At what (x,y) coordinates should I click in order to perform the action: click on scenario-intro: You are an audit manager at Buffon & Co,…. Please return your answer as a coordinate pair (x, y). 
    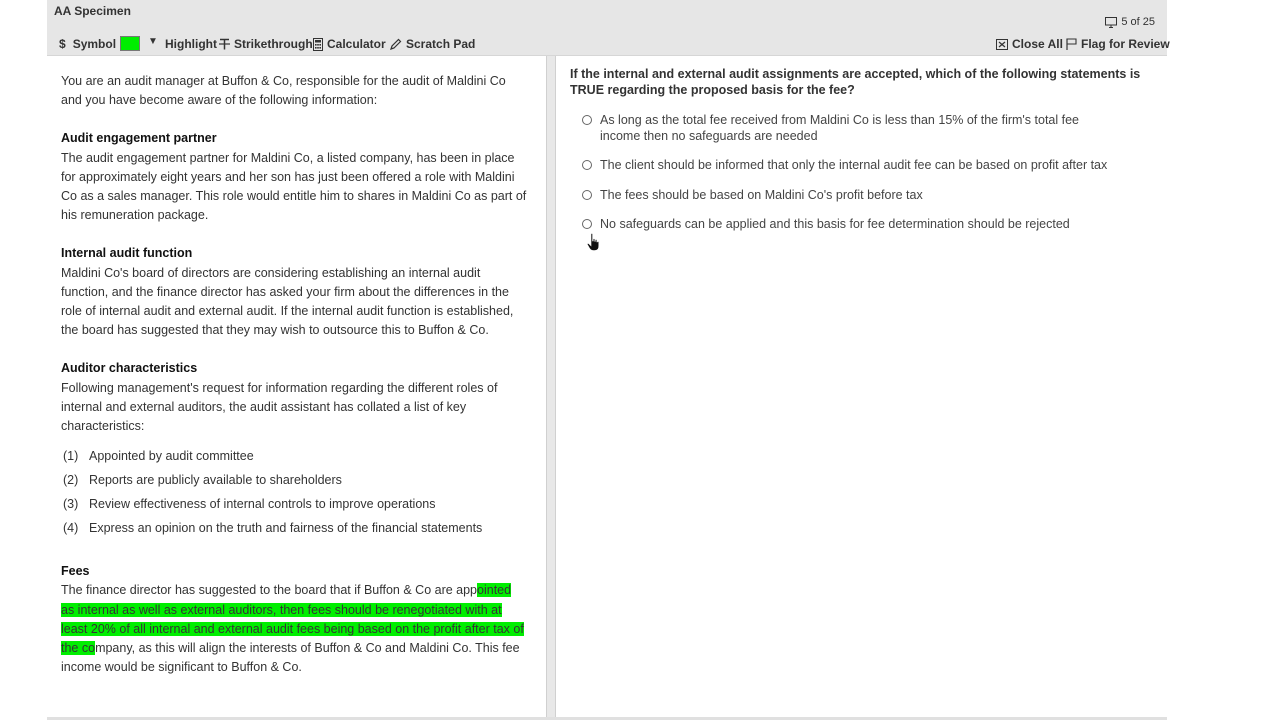
    Looking at the image, I should click on (283, 91).